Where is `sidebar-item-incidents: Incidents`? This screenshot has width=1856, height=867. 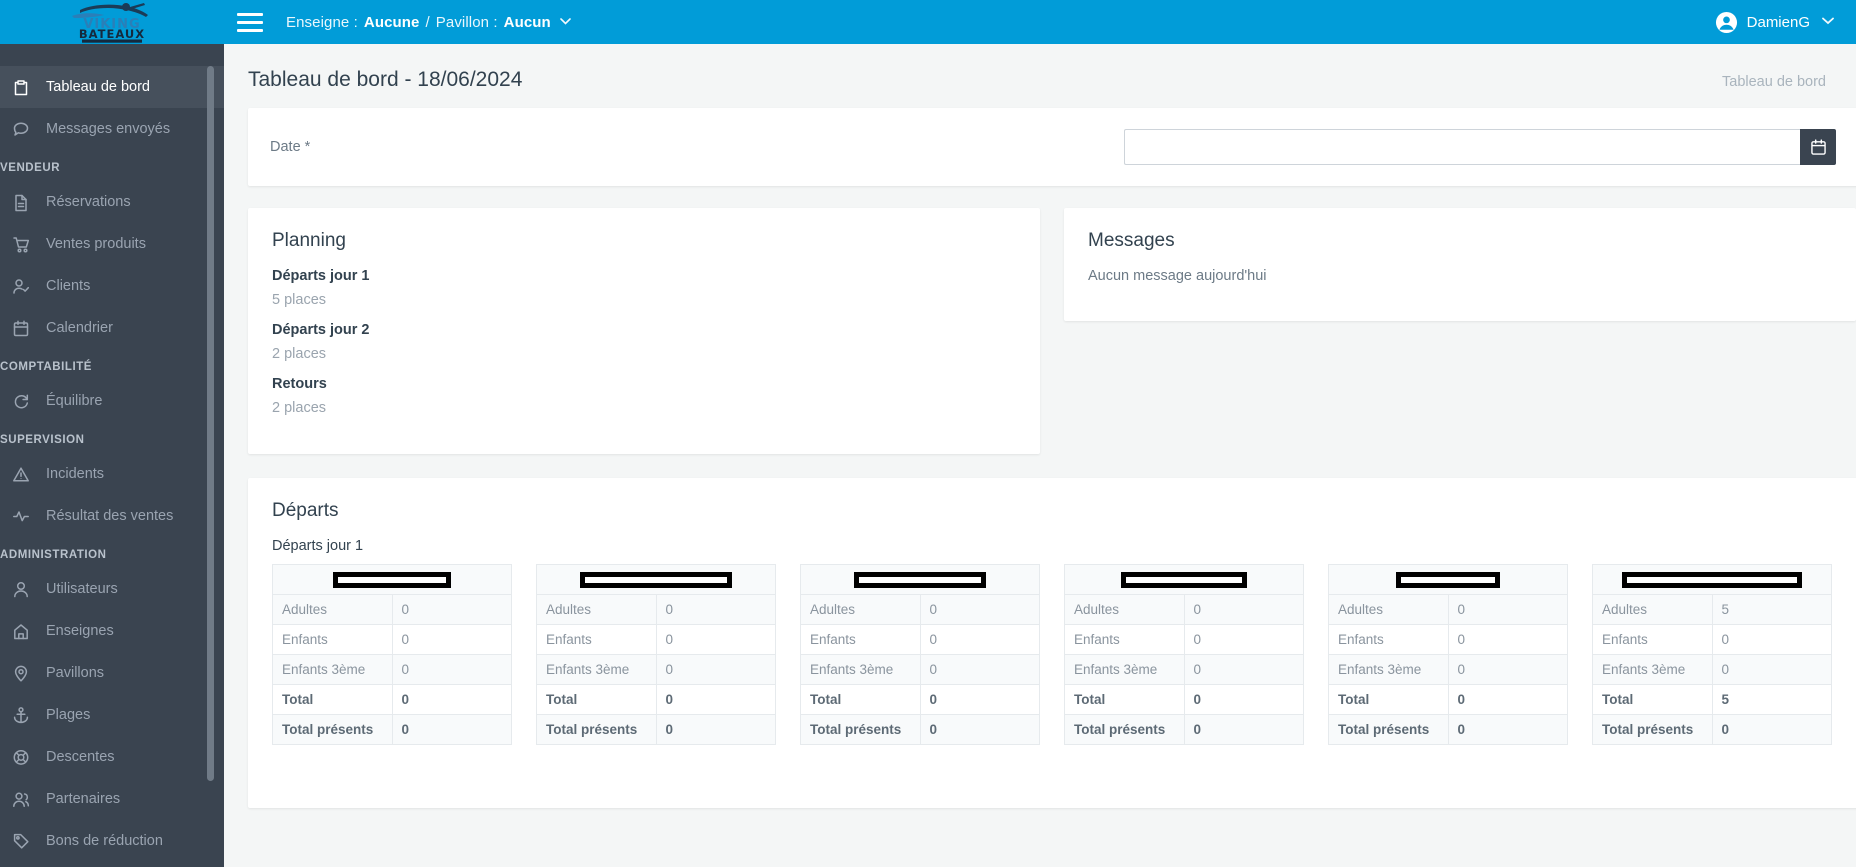 sidebar-item-incidents: Incidents is located at coordinates (112, 474).